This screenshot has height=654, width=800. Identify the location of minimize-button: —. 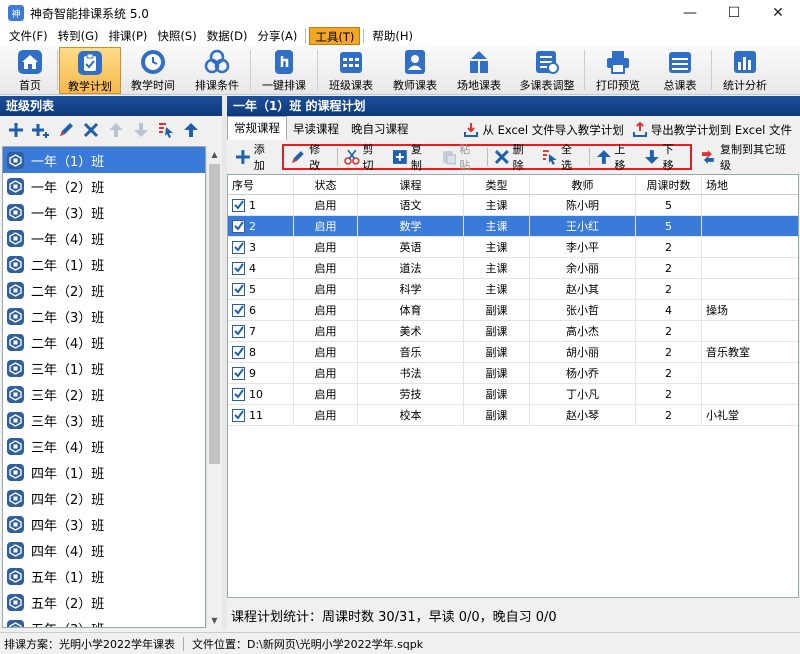
(690, 13).